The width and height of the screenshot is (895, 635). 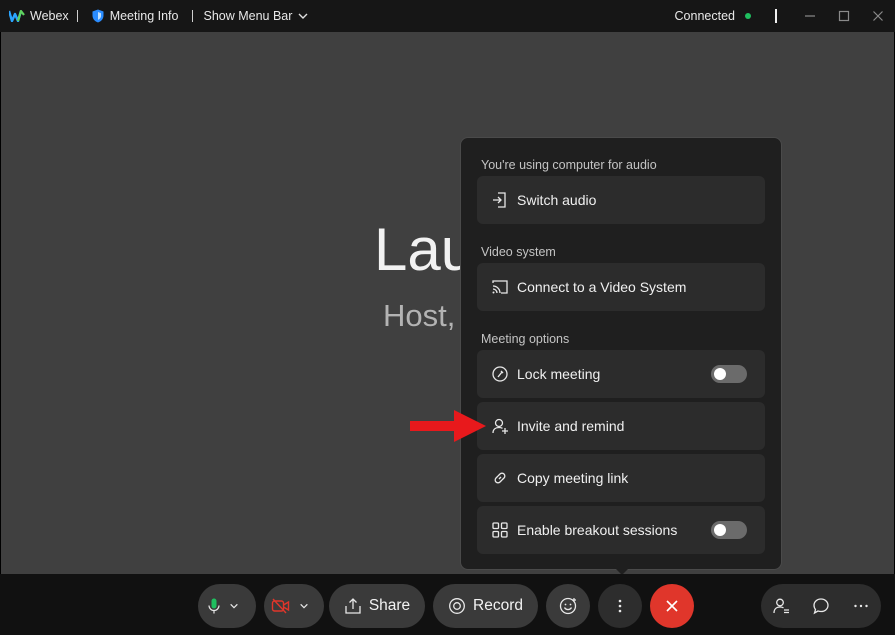 I want to click on meeting-info-label: Meeting Info, so click(x=144, y=16).